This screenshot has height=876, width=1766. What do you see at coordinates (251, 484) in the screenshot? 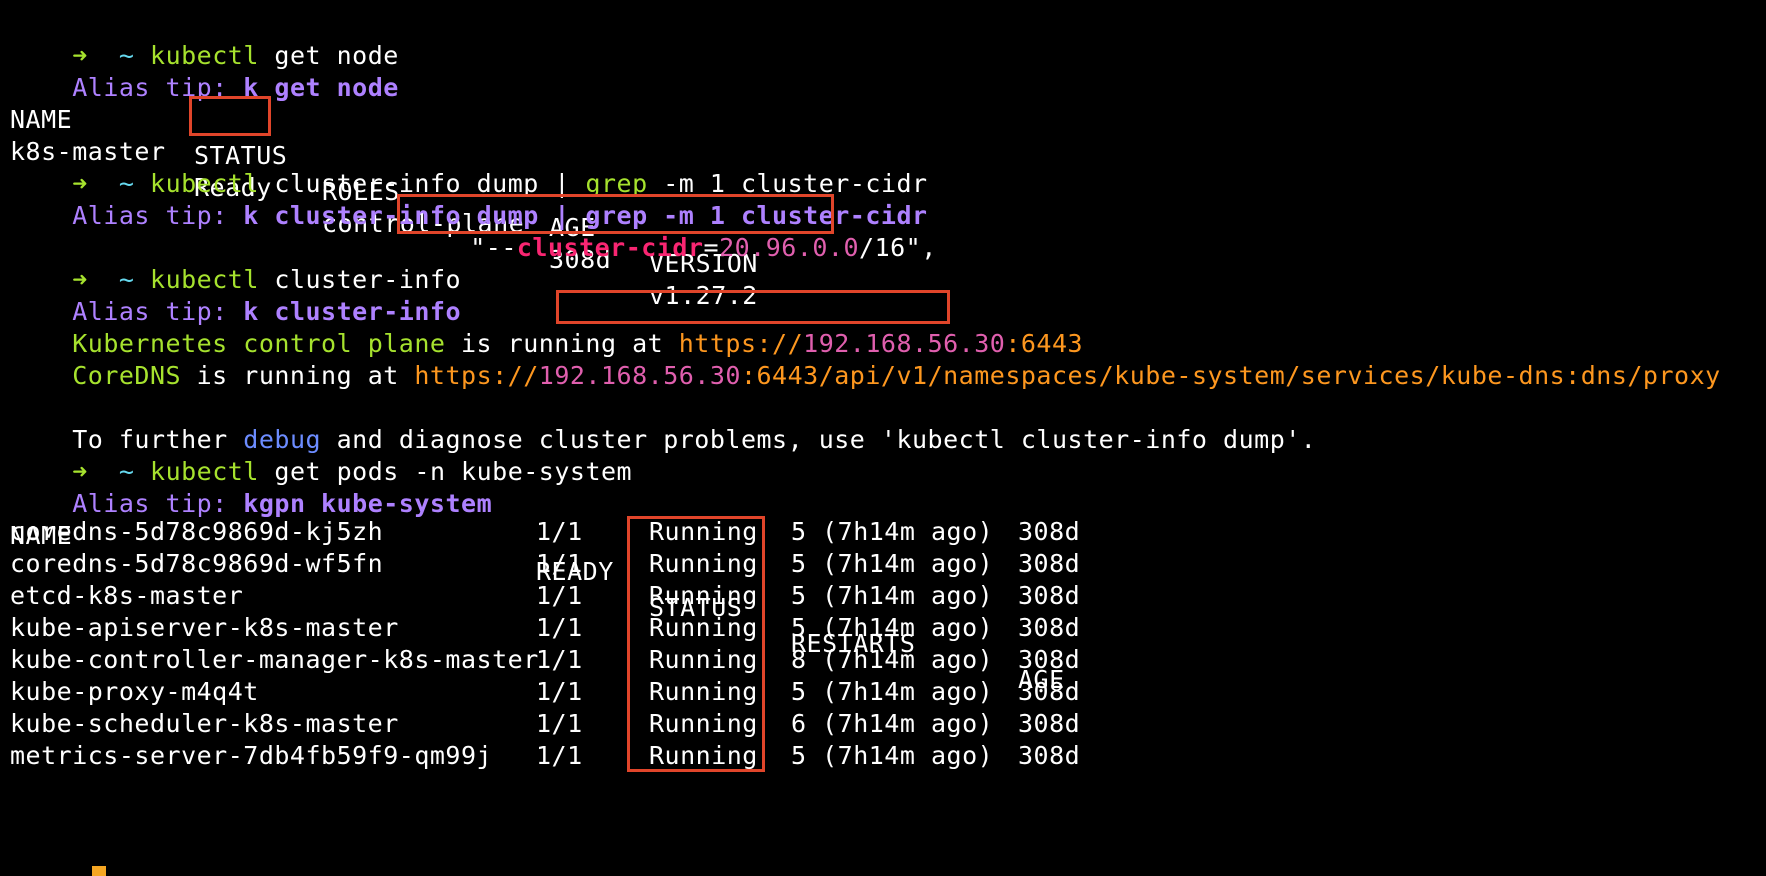
I see `alias-tip-line: Alias tip: kgpn kube-system` at bounding box center [251, 484].